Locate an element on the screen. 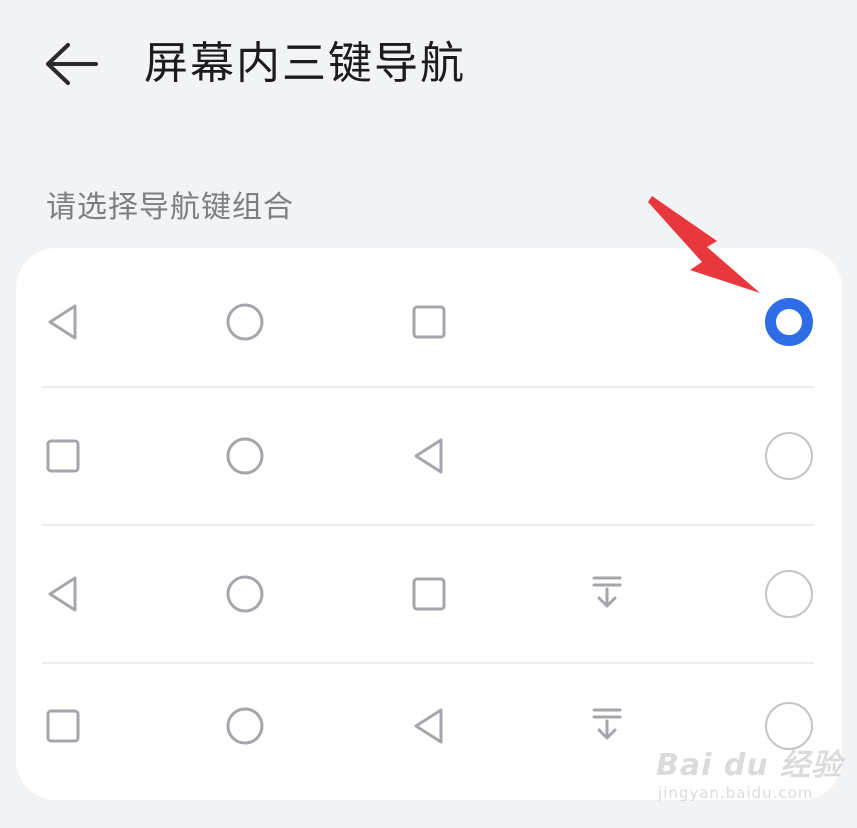 This screenshot has height=828, width=857. section-label: 请选择导航键组合 is located at coordinates (170, 207).